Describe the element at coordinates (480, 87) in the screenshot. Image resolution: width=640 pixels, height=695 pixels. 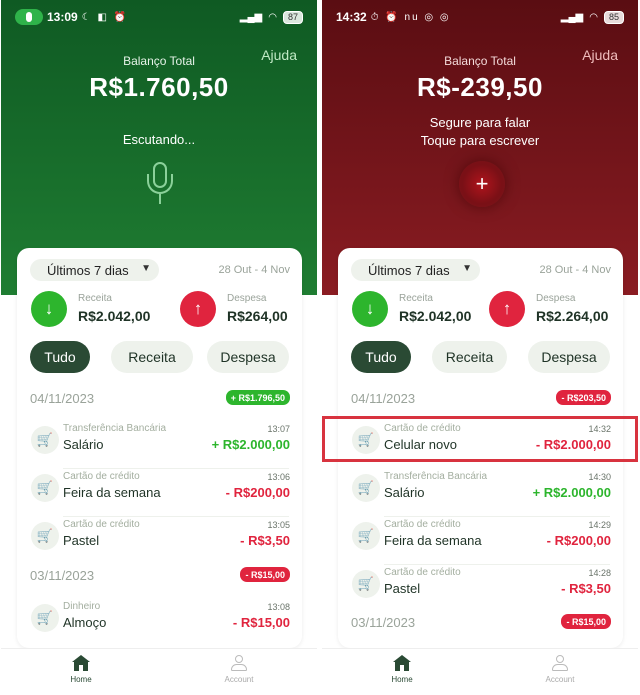
I see `balance-value: R$-239,50` at that location.